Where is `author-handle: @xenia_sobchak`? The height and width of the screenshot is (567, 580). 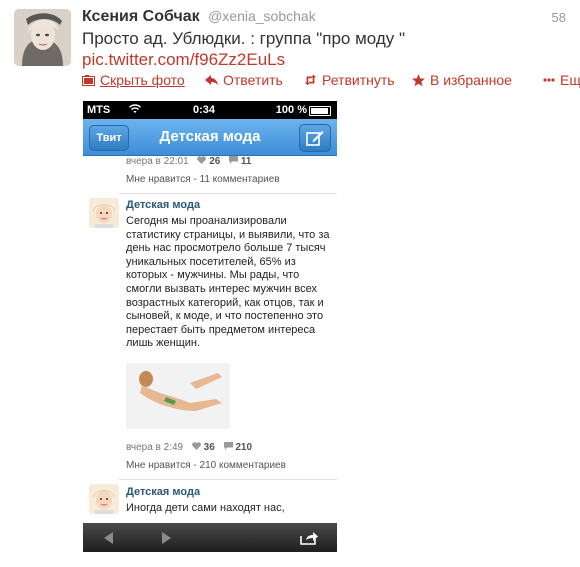
author-handle: @xenia_sobchak is located at coordinates (262, 16).